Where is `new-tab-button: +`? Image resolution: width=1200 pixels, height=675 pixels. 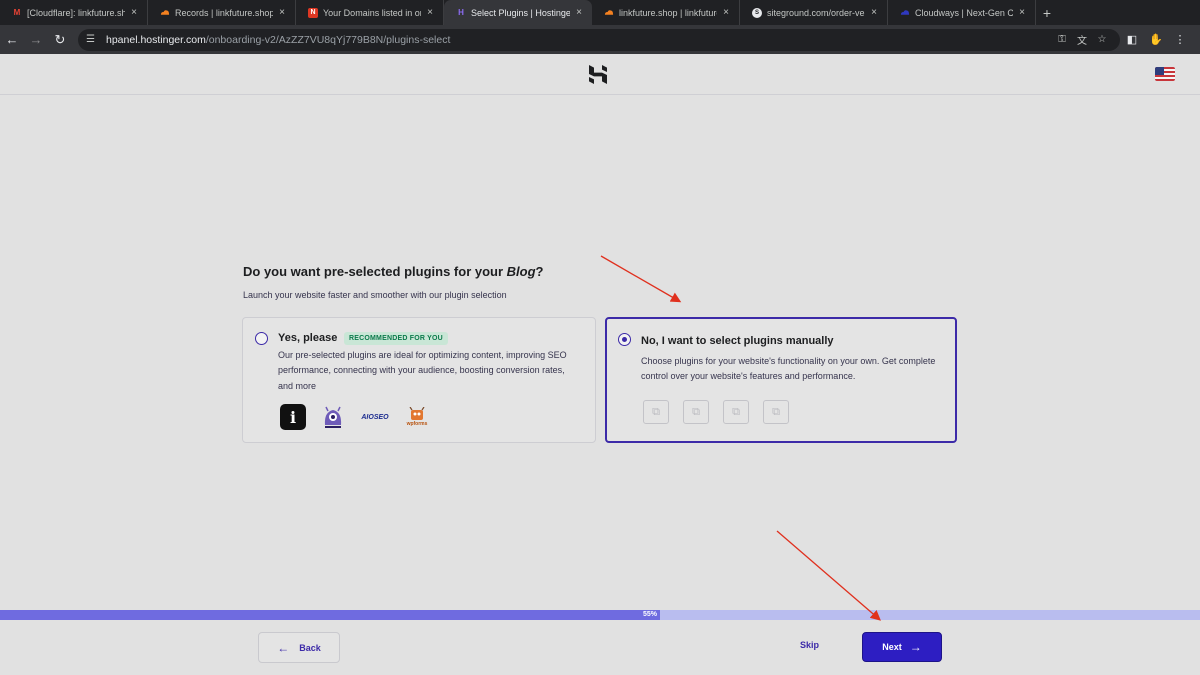 new-tab-button: + is located at coordinates (1047, 12).